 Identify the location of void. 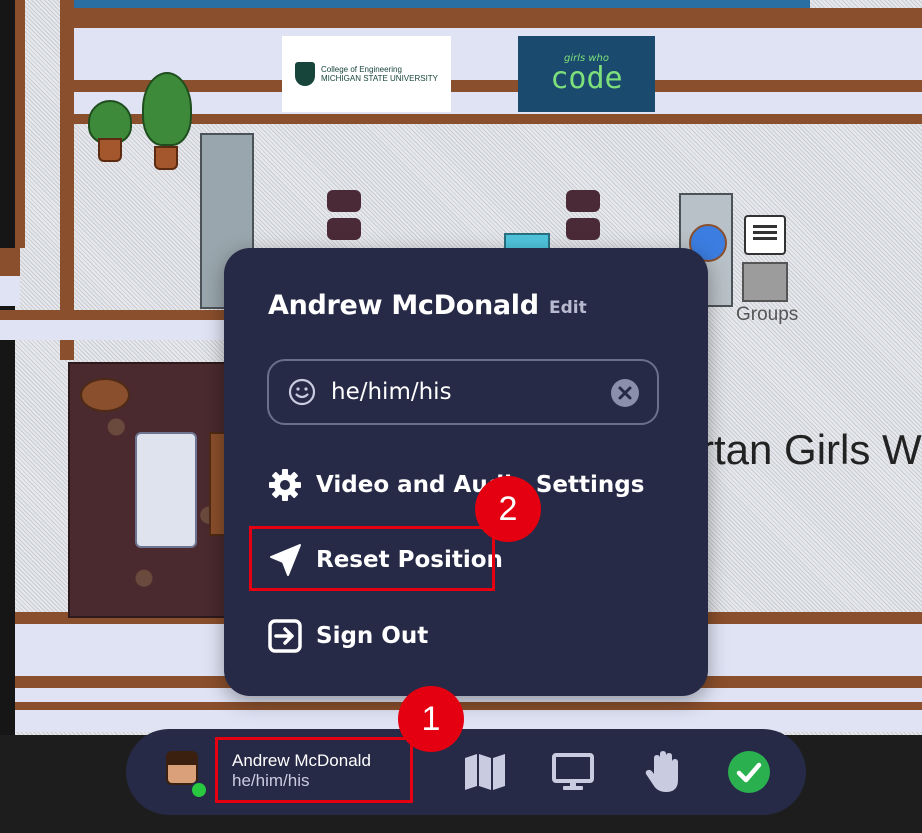
(7, 548).